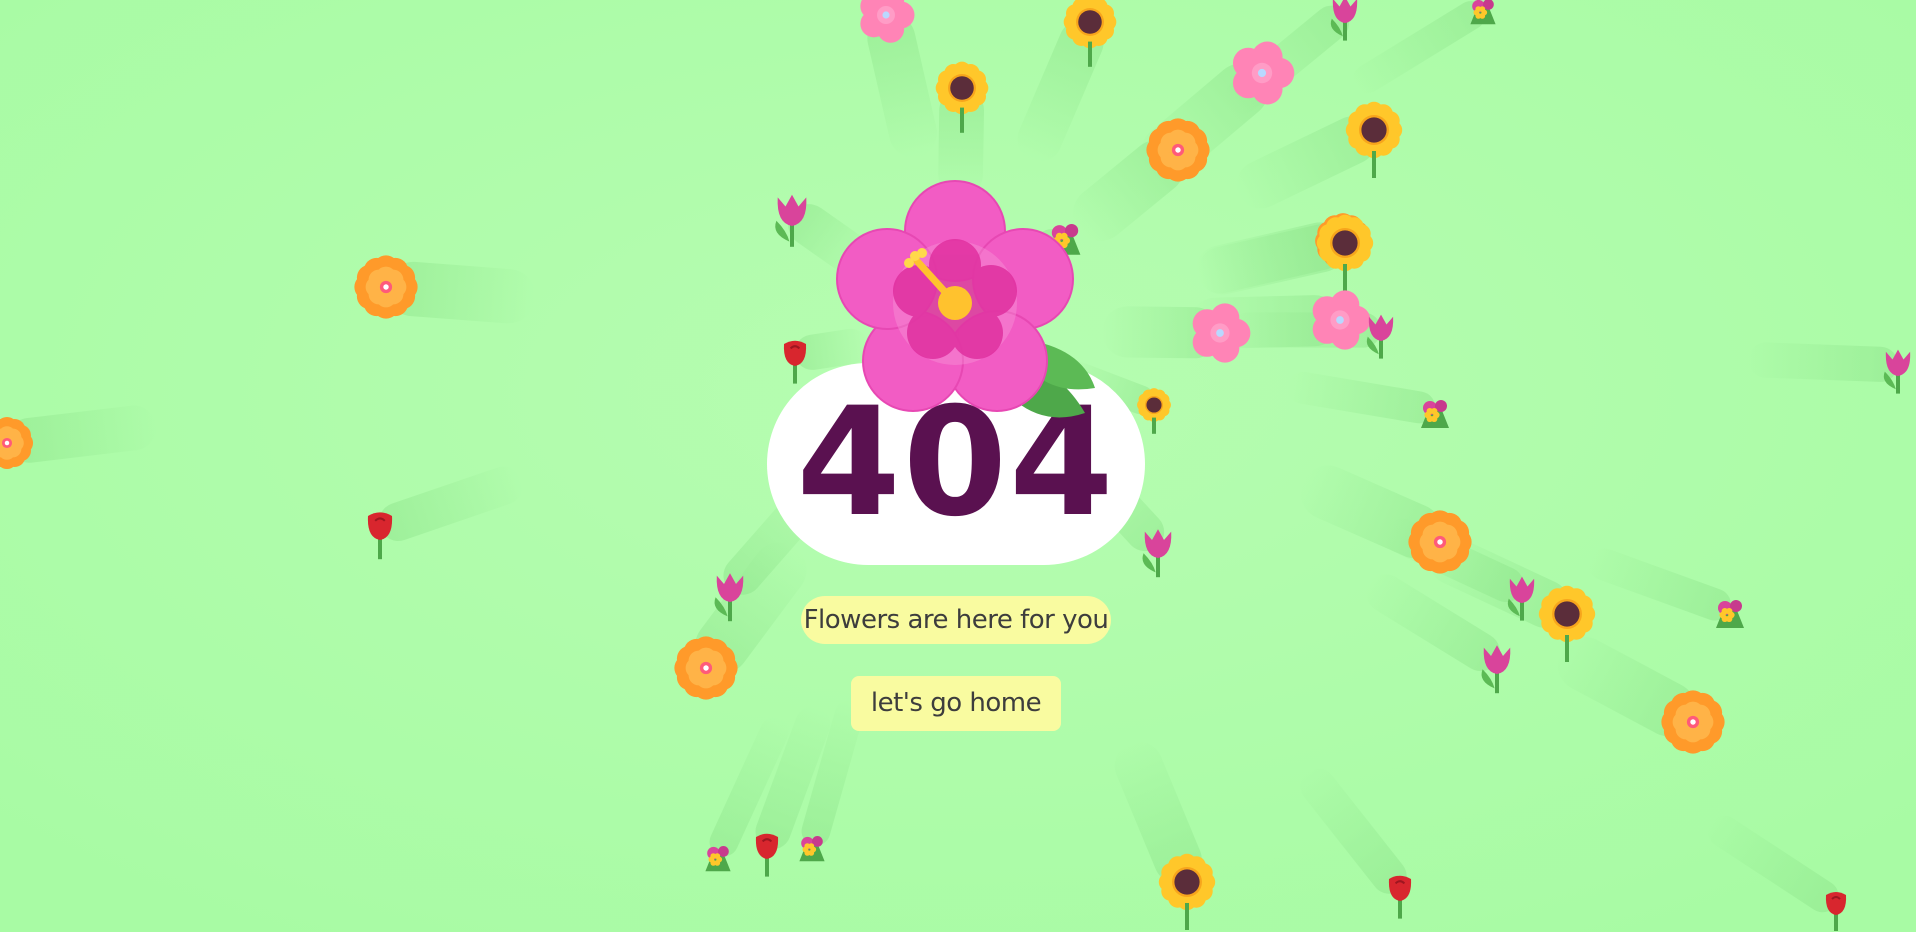 The image size is (1916, 932). I want to click on home-button: let's go home, so click(956, 703).